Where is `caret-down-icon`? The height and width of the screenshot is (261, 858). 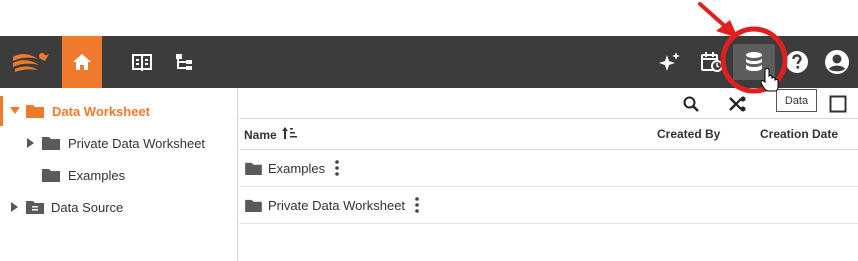 caret-down-icon is located at coordinates (15, 111).